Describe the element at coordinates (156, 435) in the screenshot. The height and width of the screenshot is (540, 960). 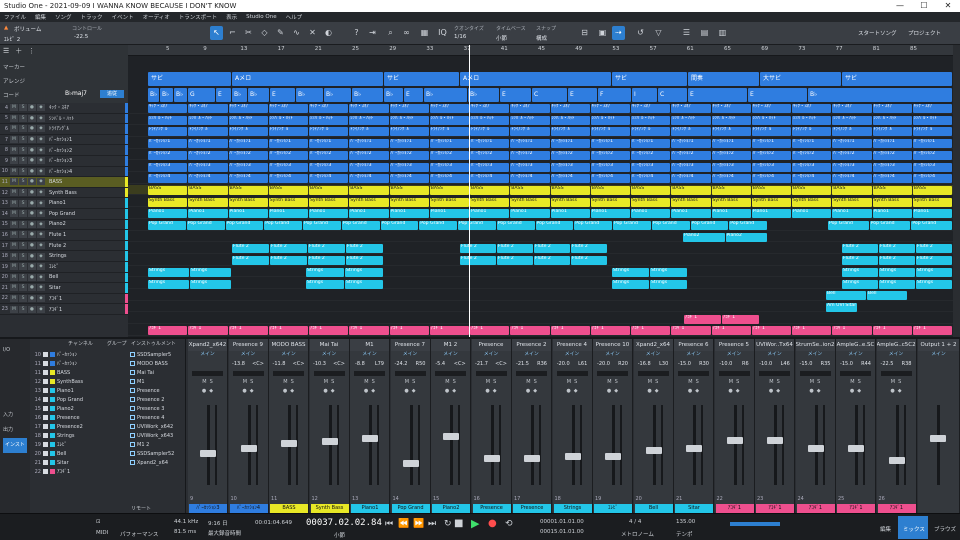
I see `instrument-list-item: UVIWork_x643` at that location.